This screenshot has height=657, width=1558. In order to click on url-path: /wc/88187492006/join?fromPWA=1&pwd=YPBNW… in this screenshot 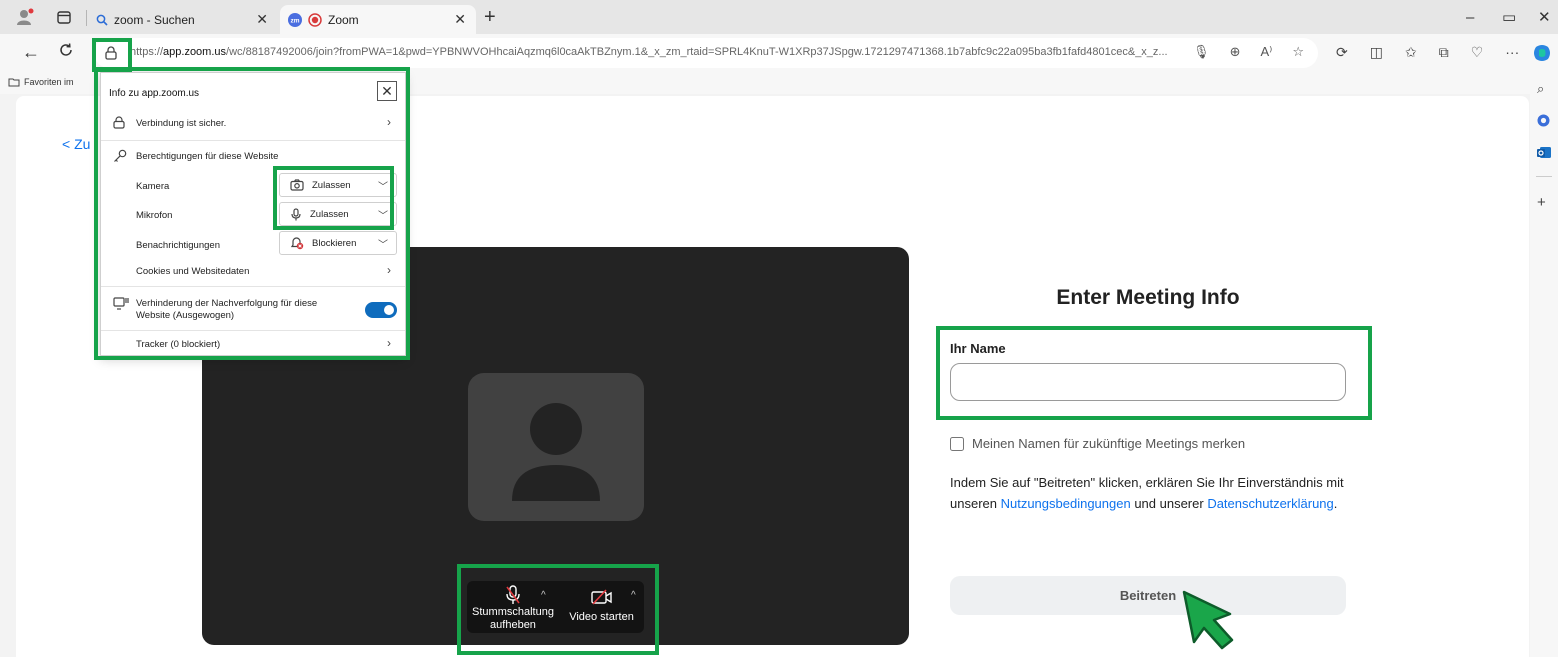, I will do `click(697, 52)`.